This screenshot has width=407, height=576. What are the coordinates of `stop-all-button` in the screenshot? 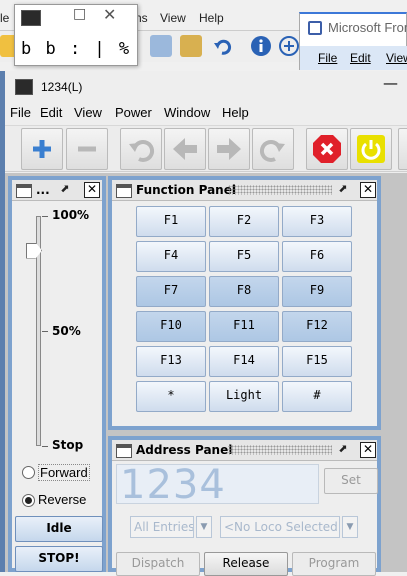 It's located at (327, 149).